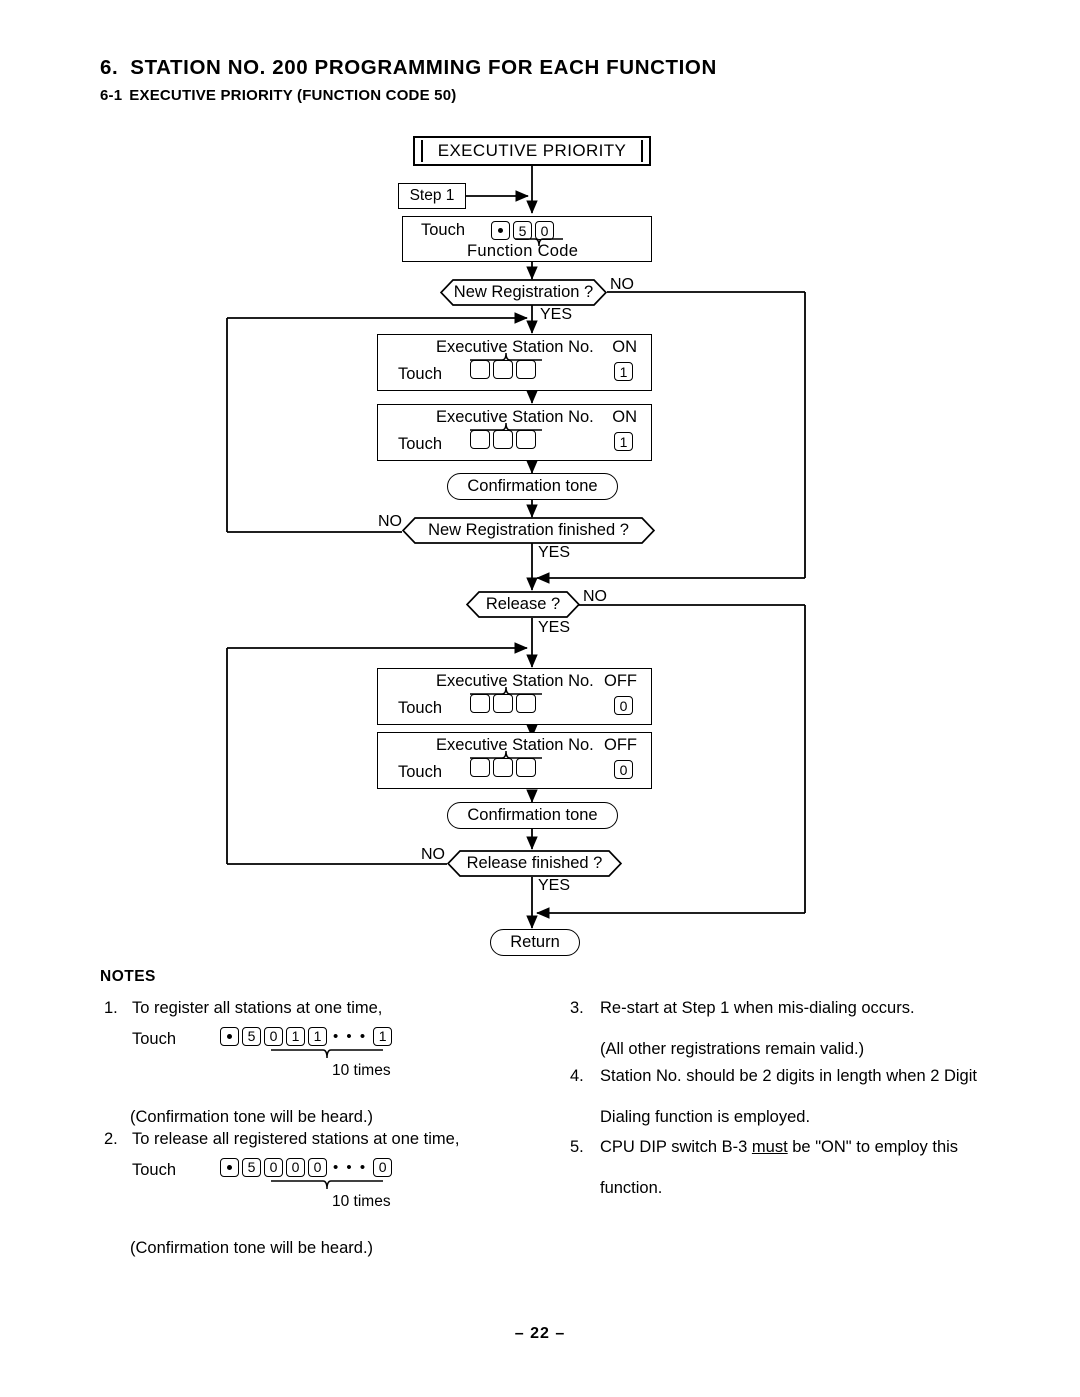  I want to click on note-1-text: To register all stations at one time,, so click(257, 1008).